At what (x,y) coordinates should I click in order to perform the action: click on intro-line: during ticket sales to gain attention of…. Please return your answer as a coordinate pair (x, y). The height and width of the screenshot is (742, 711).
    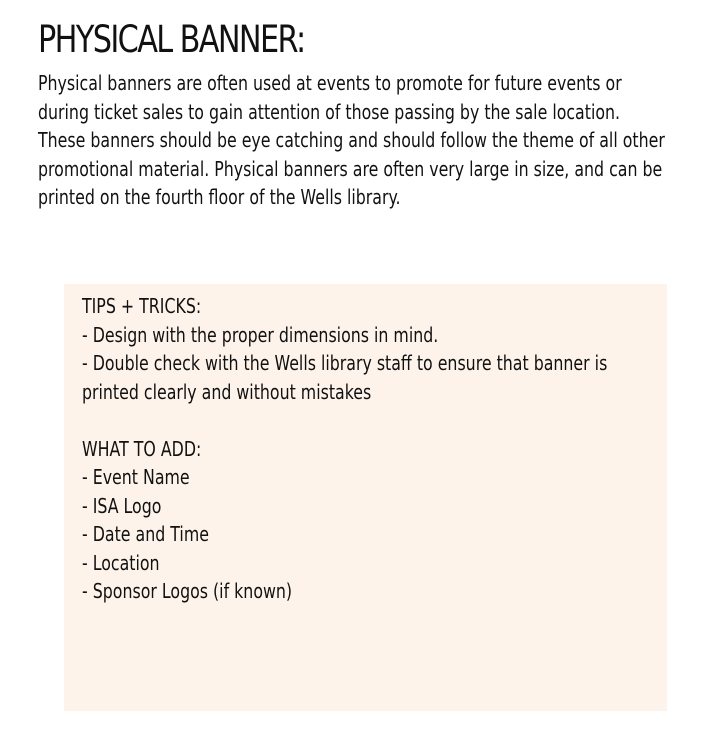
    Looking at the image, I should click on (329, 111).